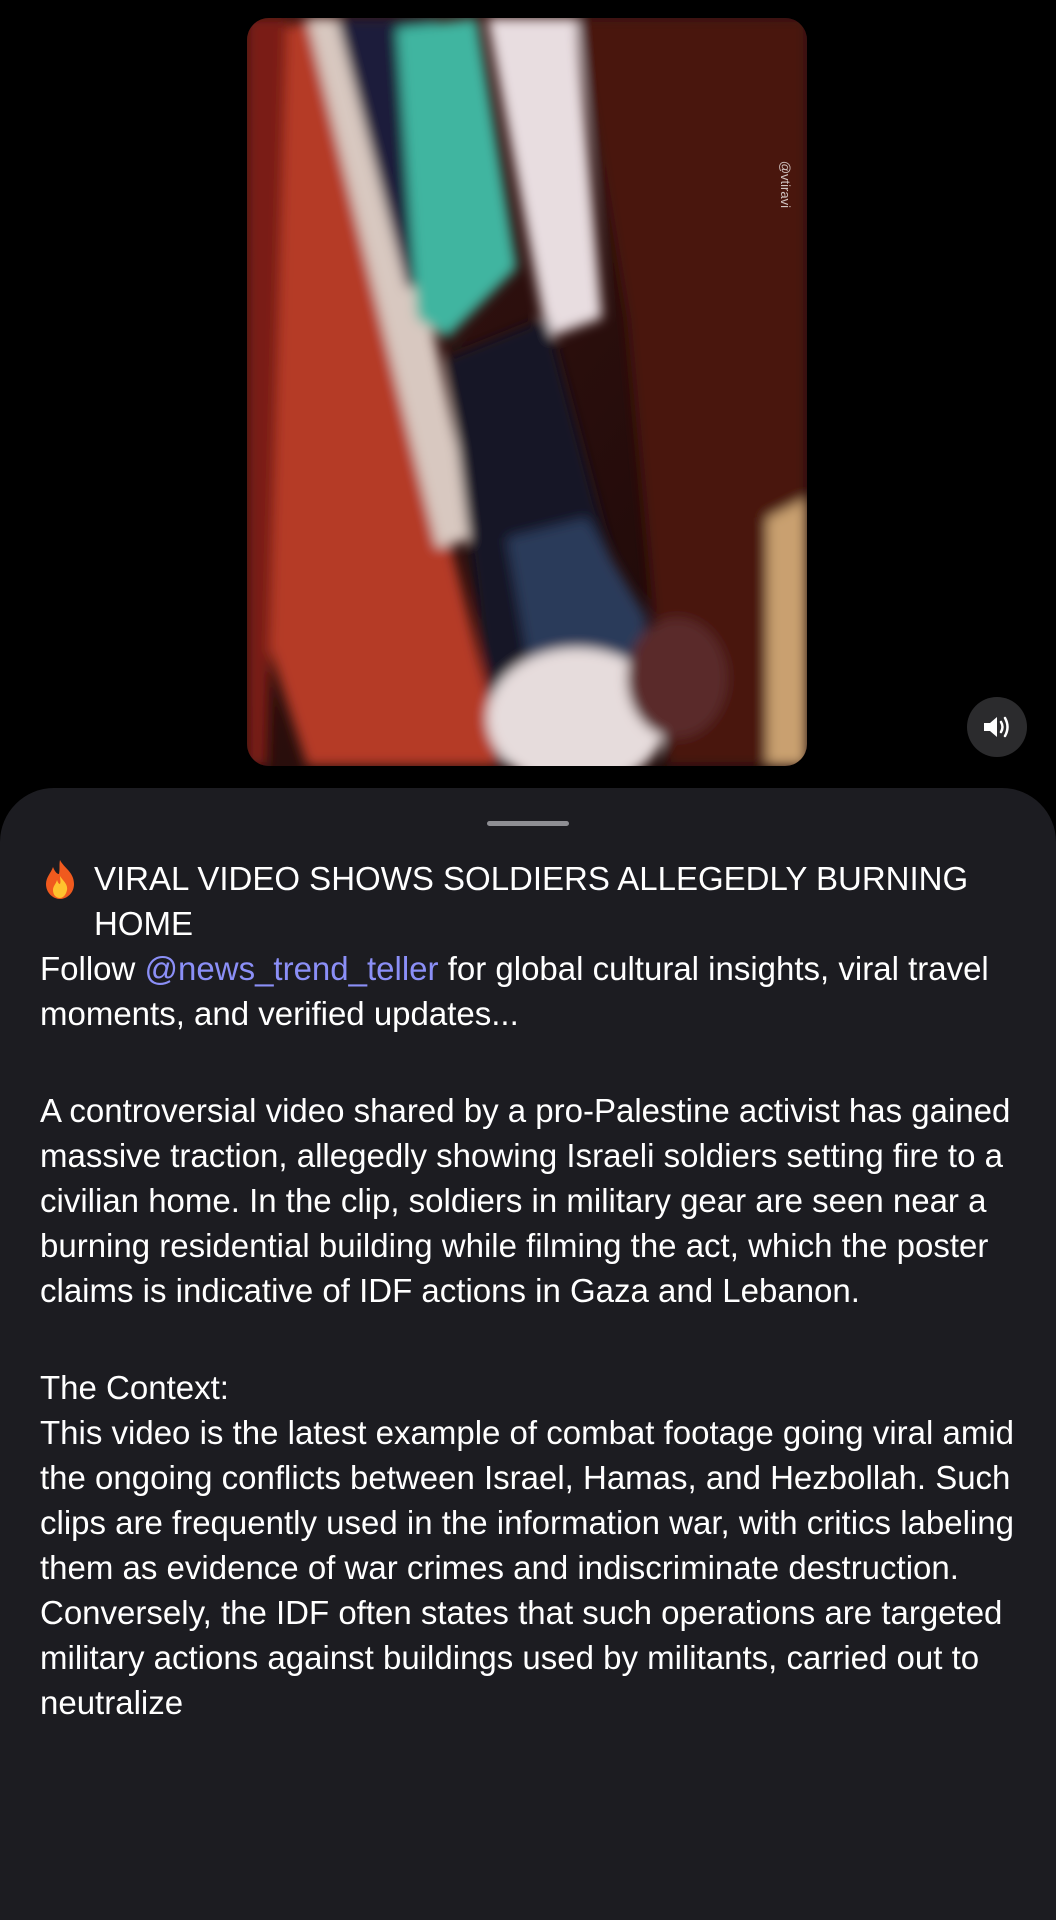 This screenshot has height=1920, width=1056. I want to click on speaker-icon, so click(996, 727).